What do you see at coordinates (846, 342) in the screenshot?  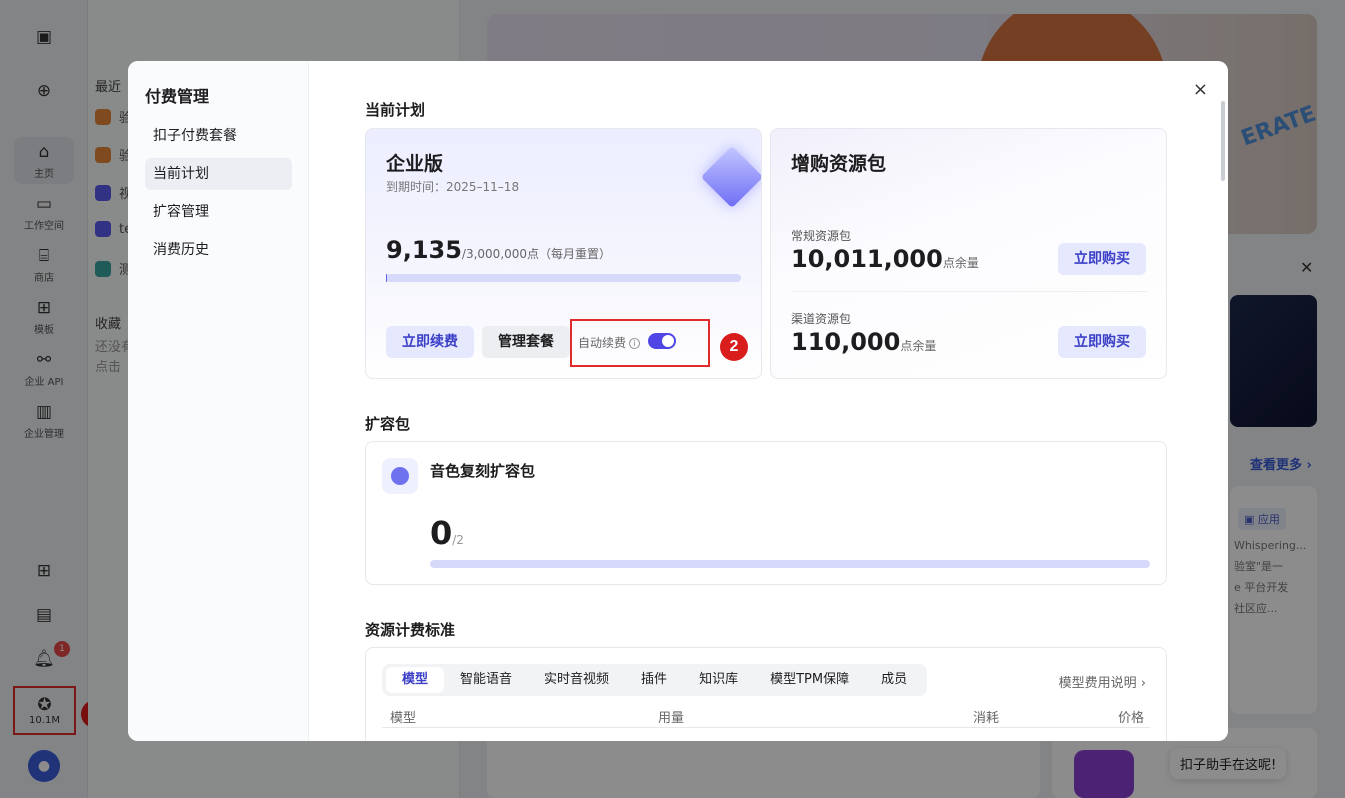 I see `channel-value-number: 110,000` at bounding box center [846, 342].